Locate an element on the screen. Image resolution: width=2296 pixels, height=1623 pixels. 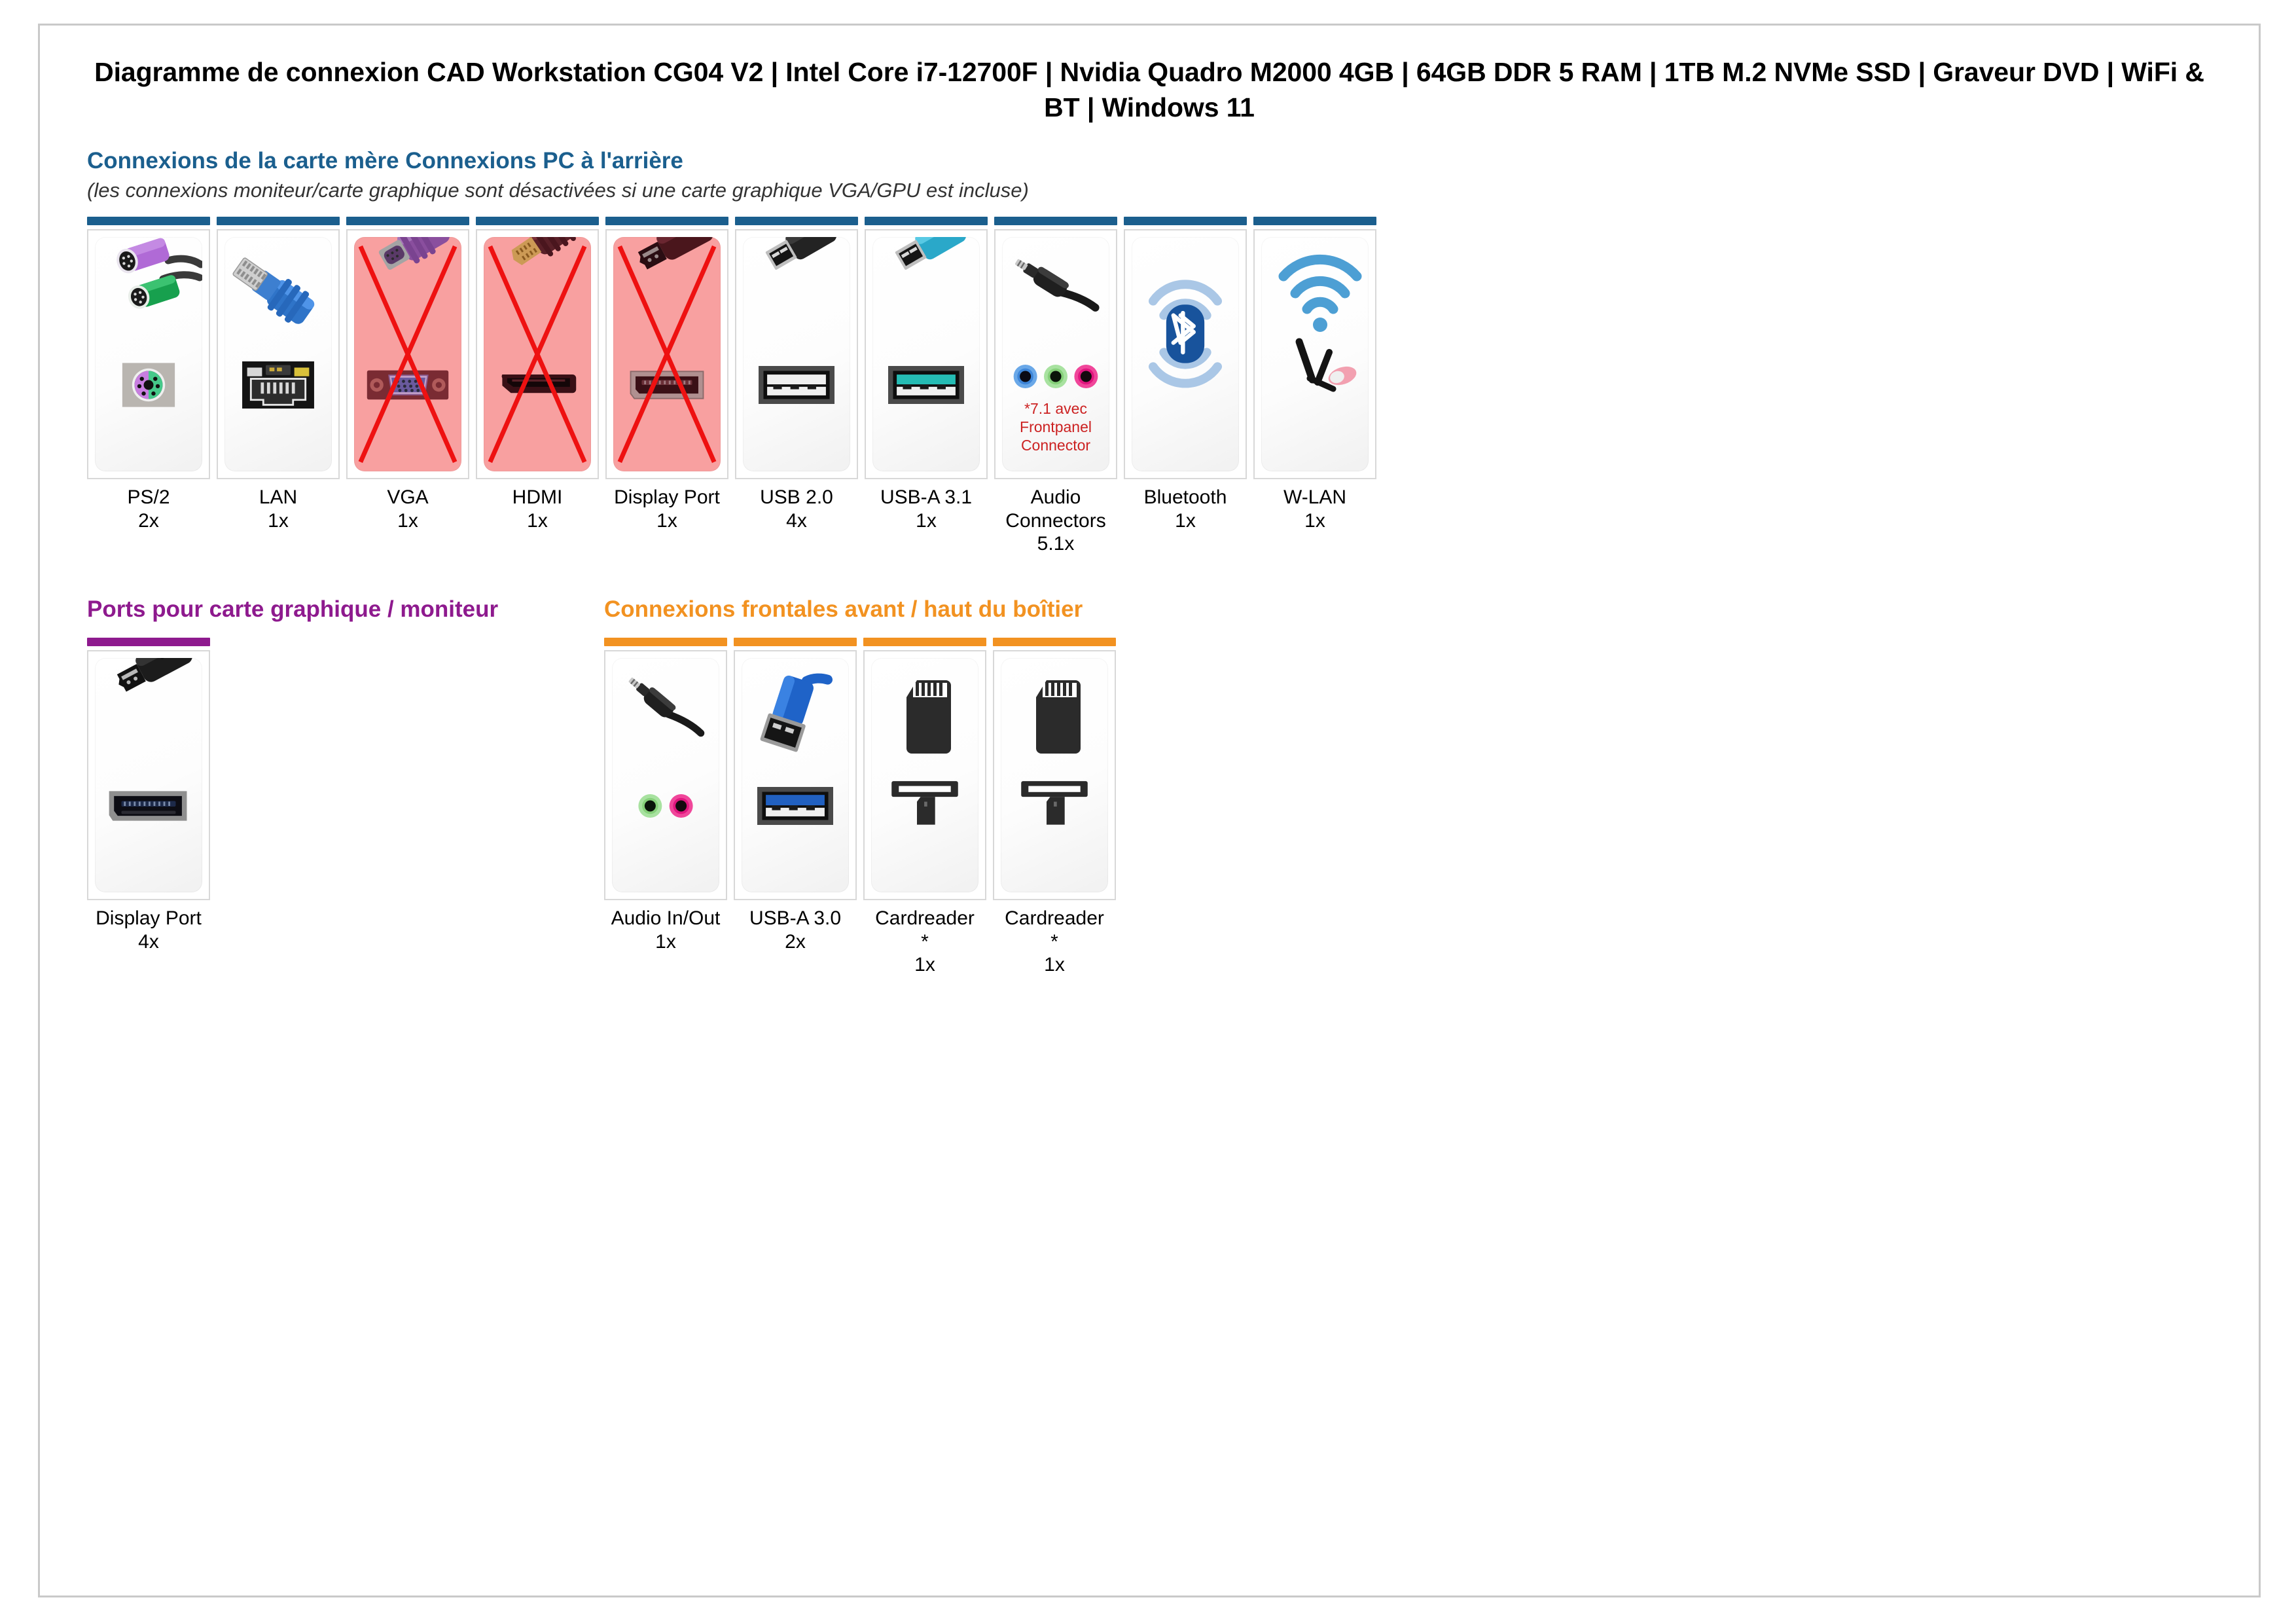
tile-label-displayport-rear: Display Port 1x is located at coordinates (666, 509).